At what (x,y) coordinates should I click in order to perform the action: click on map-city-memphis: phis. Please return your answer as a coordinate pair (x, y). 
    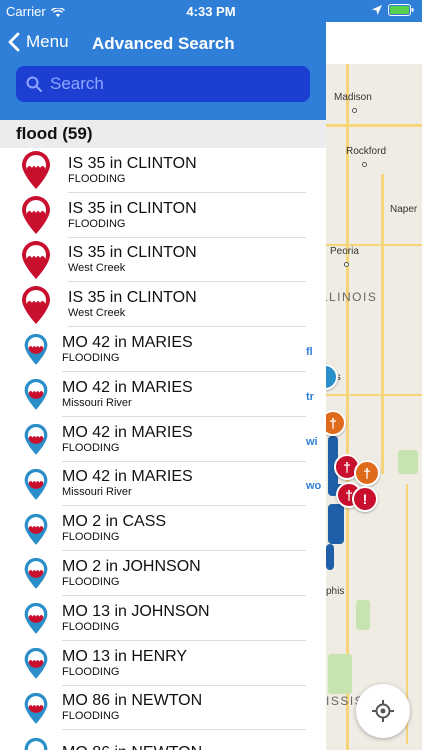
    Looking at the image, I should click on (335, 591).